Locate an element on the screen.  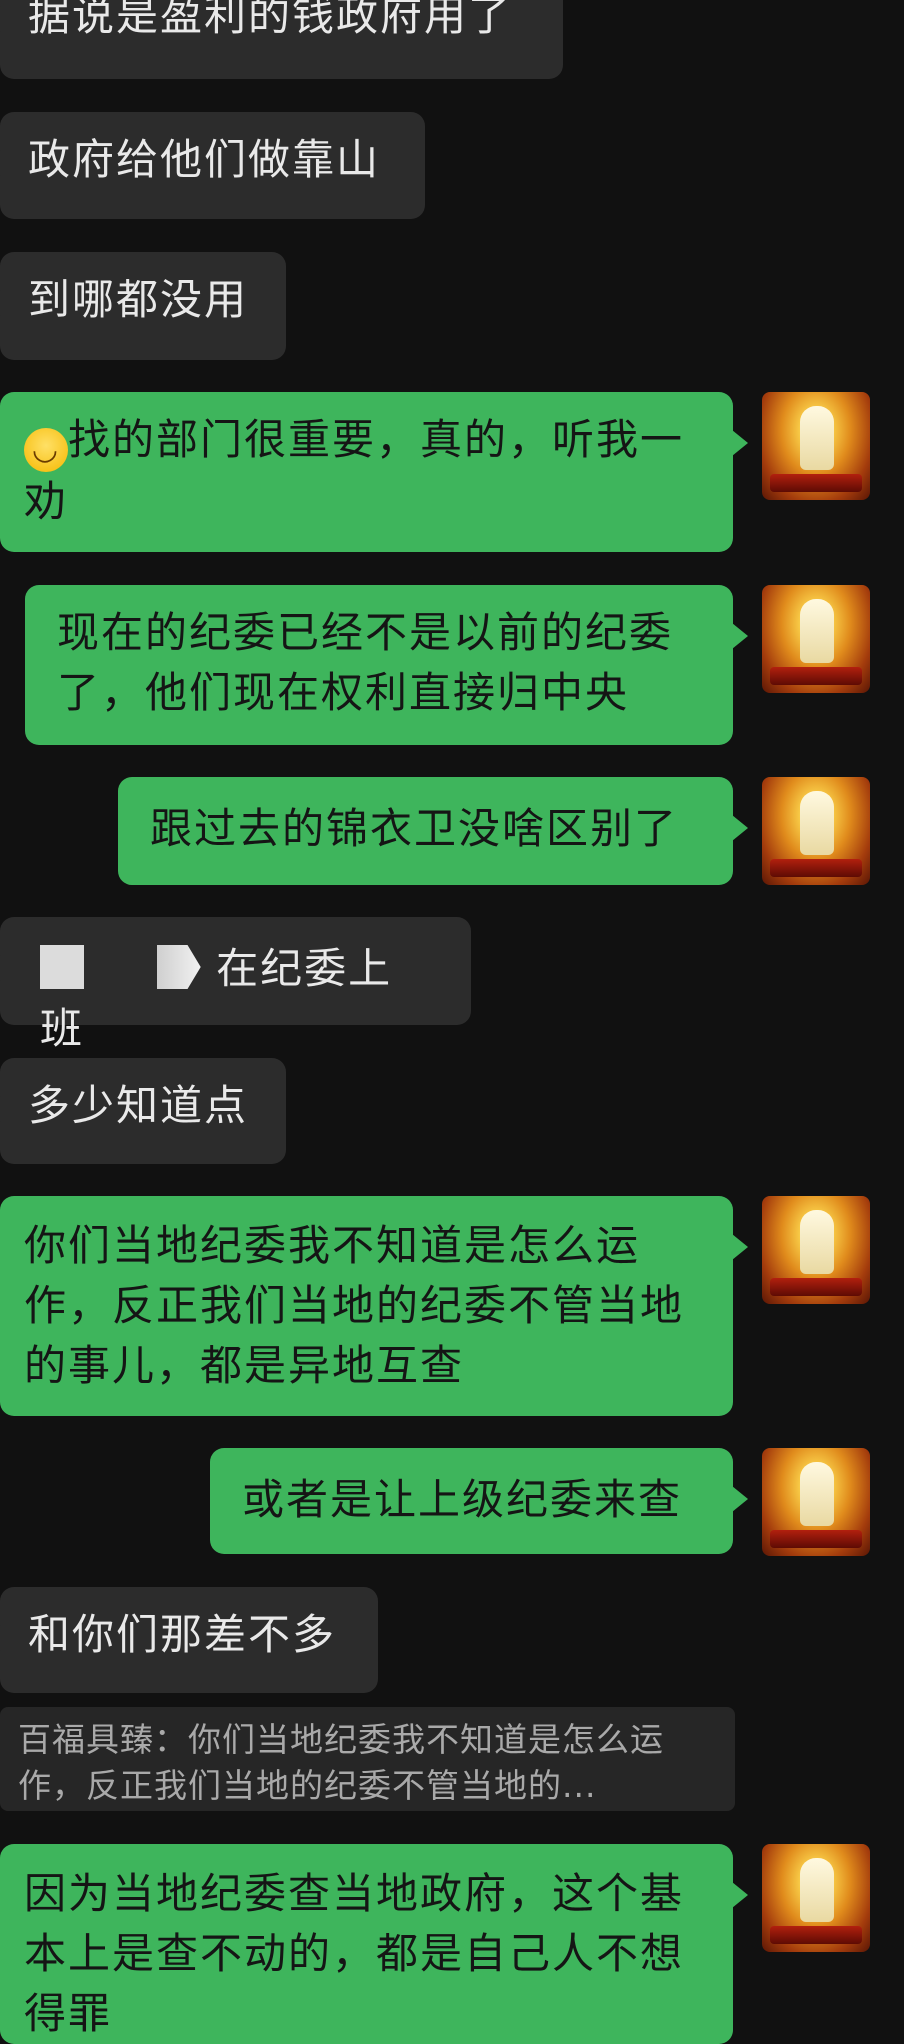
message-bubble-received: 据说是盈利的钱政府用了 is located at coordinates (281, 39).